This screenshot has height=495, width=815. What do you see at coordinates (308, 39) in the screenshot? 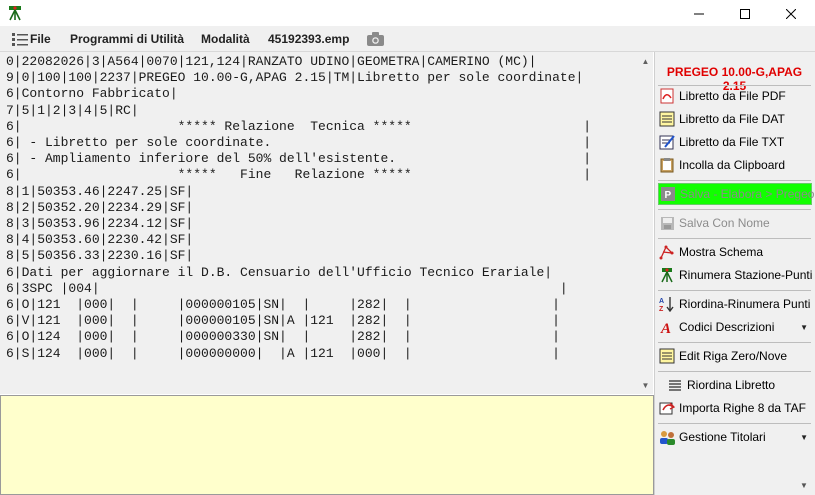
I see `menu-filename: 45192393.emp` at bounding box center [308, 39].